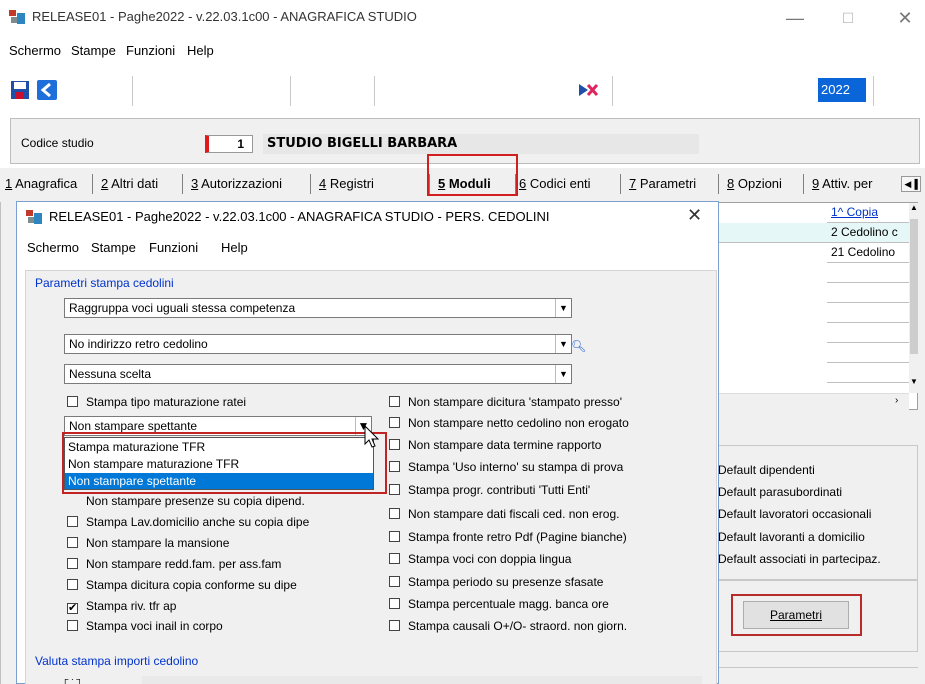 The width and height of the screenshot is (925, 684). I want to click on tab-autorizzazioni: 3 Autorizzazioni, so click(236, 183).